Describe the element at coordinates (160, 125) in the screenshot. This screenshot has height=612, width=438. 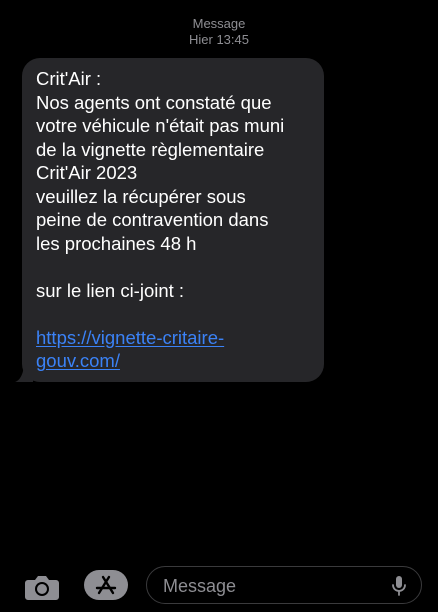
I see `message-line: votre véhicule n'était pas muni` at that location.